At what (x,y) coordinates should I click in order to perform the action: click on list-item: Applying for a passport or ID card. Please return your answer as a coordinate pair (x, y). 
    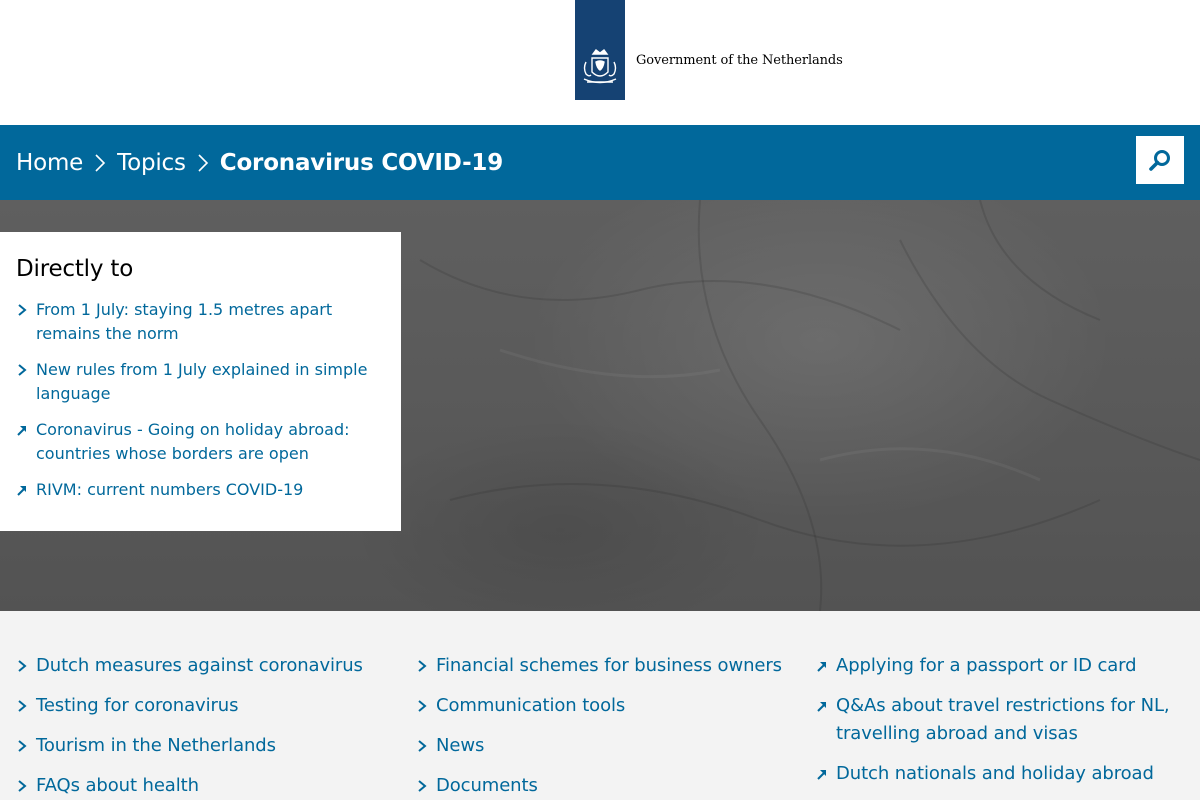
    Looking at the image, I should click on (1001, 666).